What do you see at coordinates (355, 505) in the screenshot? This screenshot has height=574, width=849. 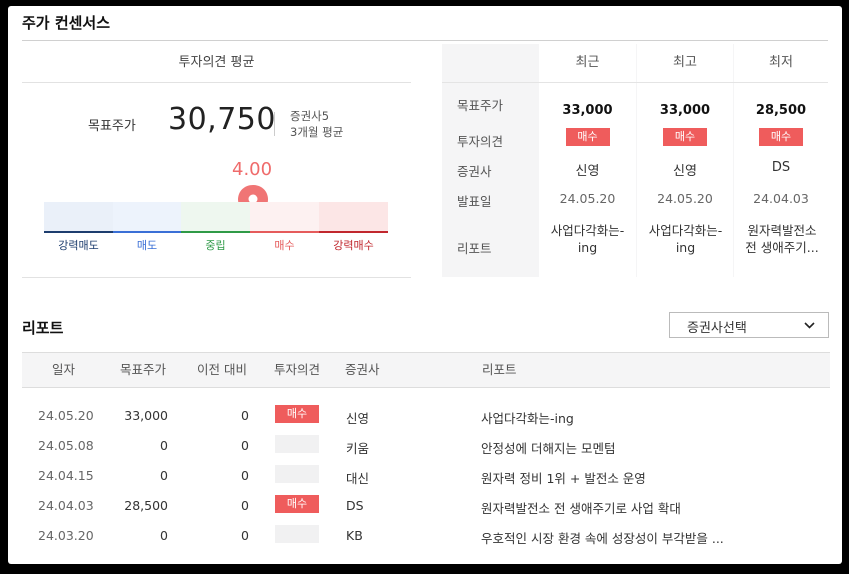 I see `row-broker: DS` at bounding box center [355, 505].